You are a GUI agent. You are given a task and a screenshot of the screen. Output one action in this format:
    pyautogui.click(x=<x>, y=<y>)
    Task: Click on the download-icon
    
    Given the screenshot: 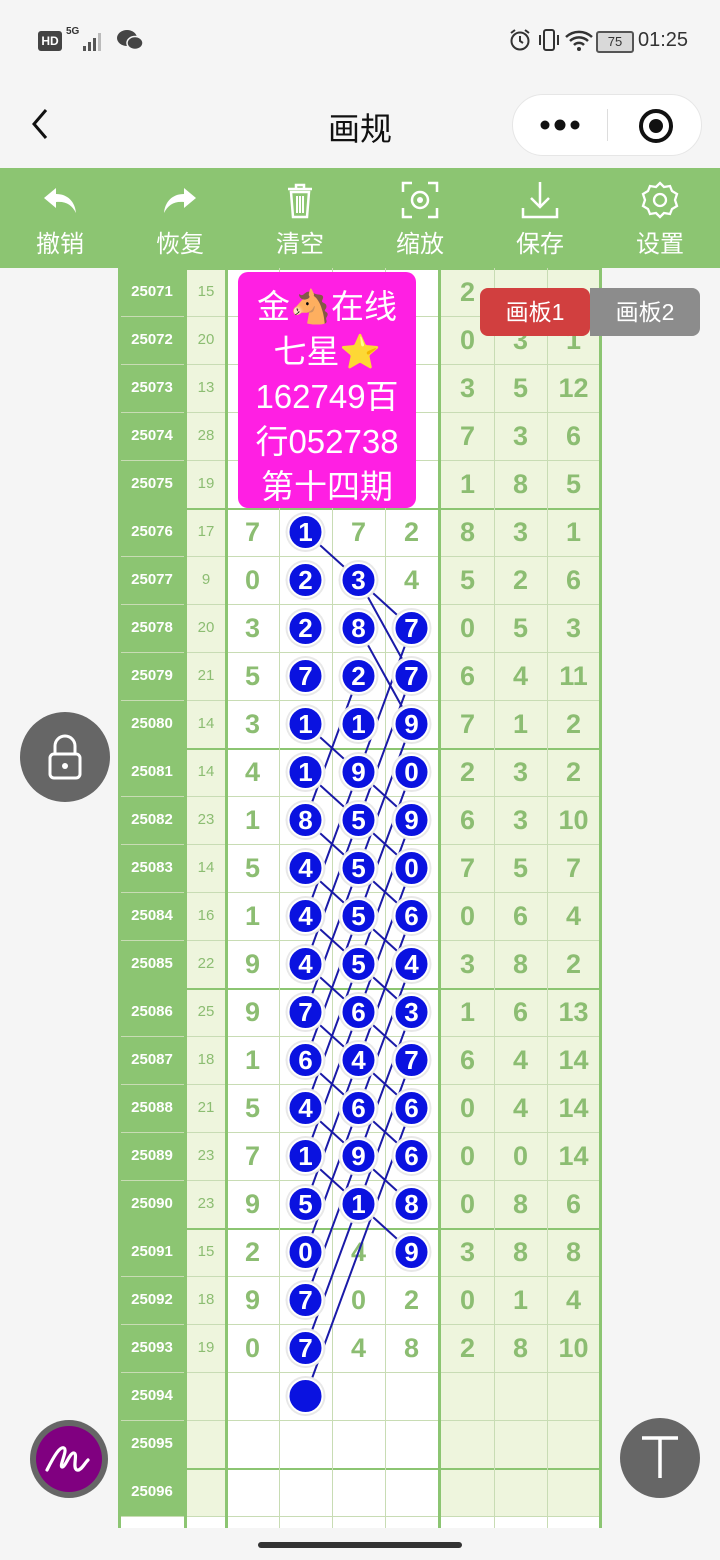 What is the action you would take?
    pyautogui.click(x=540, y=200)
    